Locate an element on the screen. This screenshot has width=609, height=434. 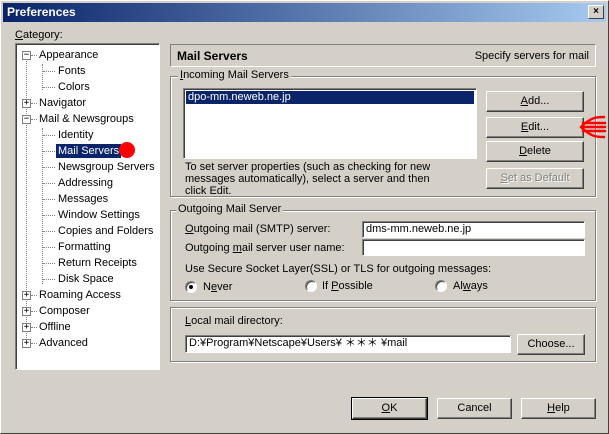
delete-server-button: Delete is located at coordinates (535, 151).